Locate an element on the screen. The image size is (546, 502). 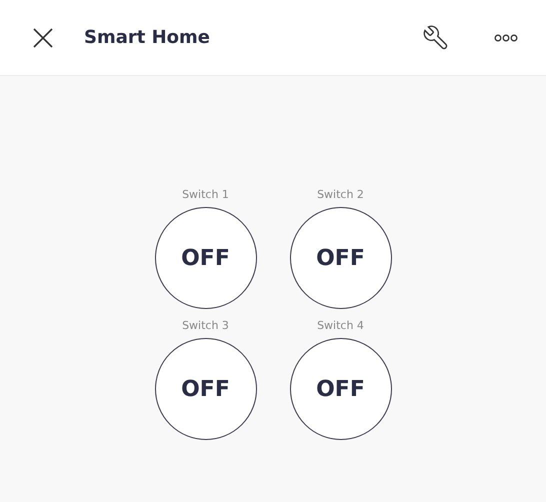
app-title: Smart Home is located at coordinates (148, 37).